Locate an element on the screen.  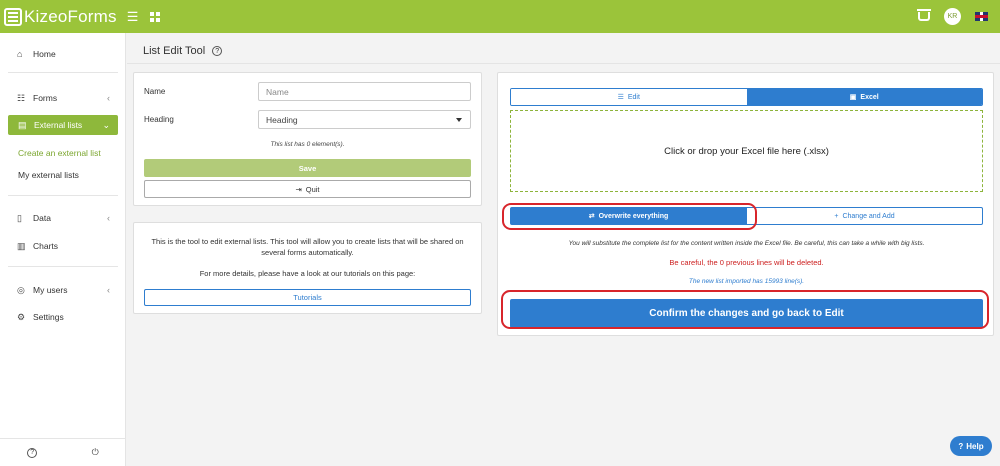
quit-button: ⇥ Quit is located at coordinates (307, 189).